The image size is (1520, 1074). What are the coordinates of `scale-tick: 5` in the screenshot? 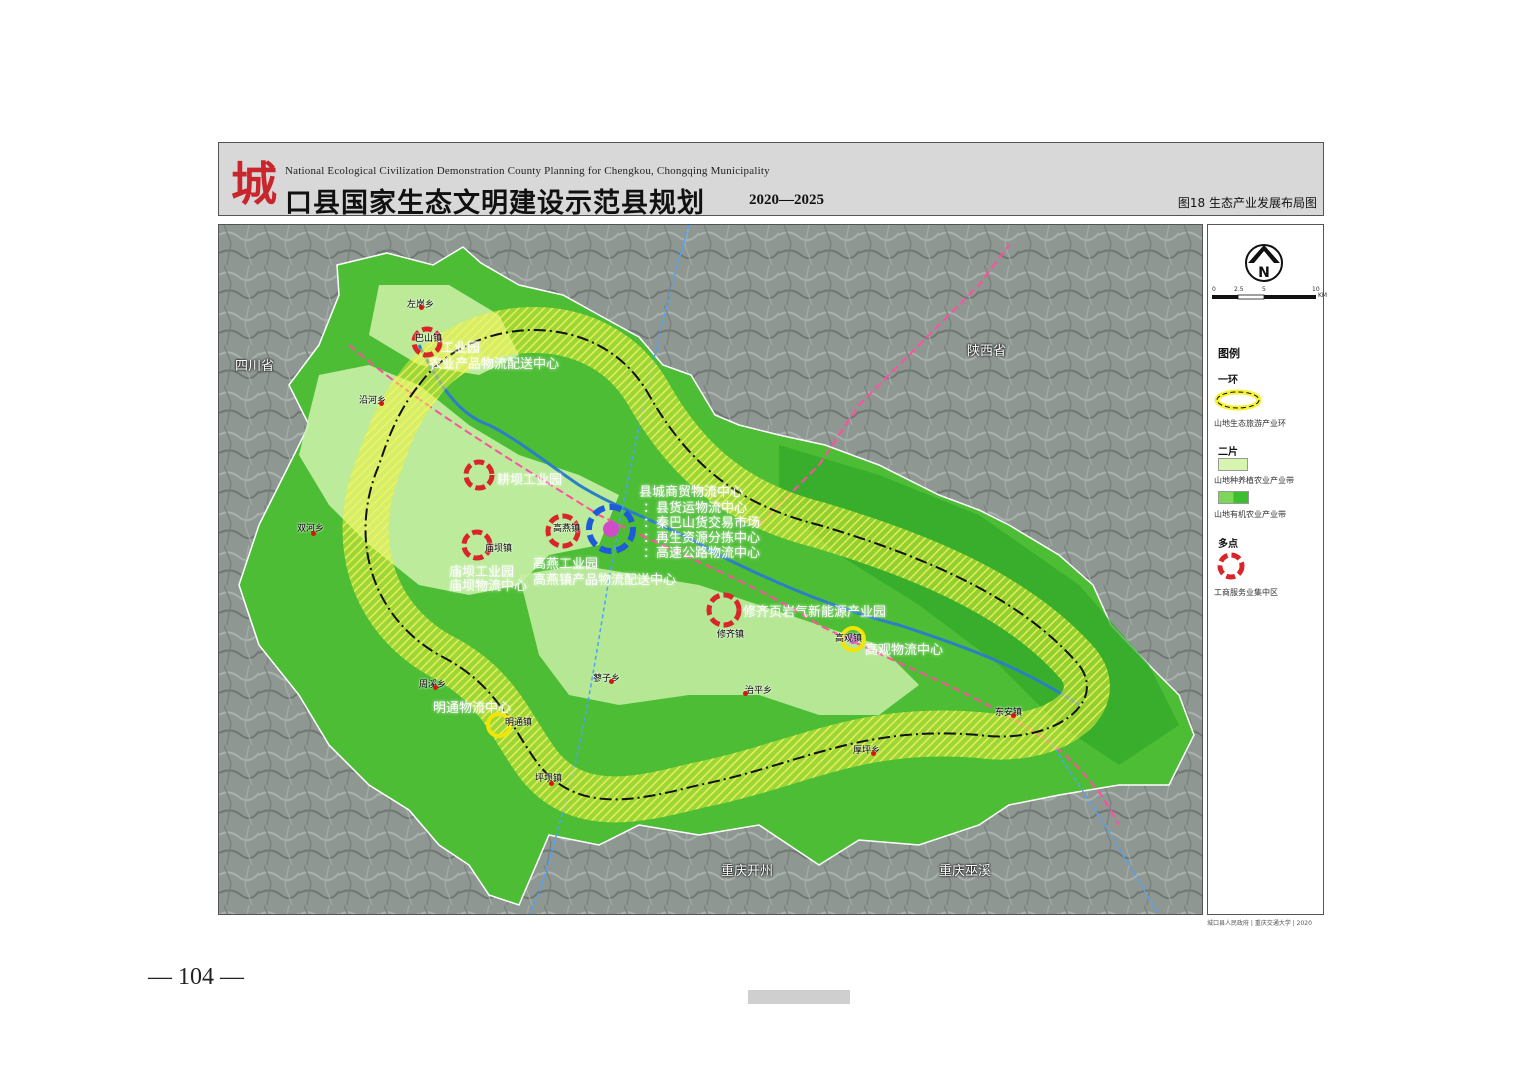 It's located at (1264, 289).